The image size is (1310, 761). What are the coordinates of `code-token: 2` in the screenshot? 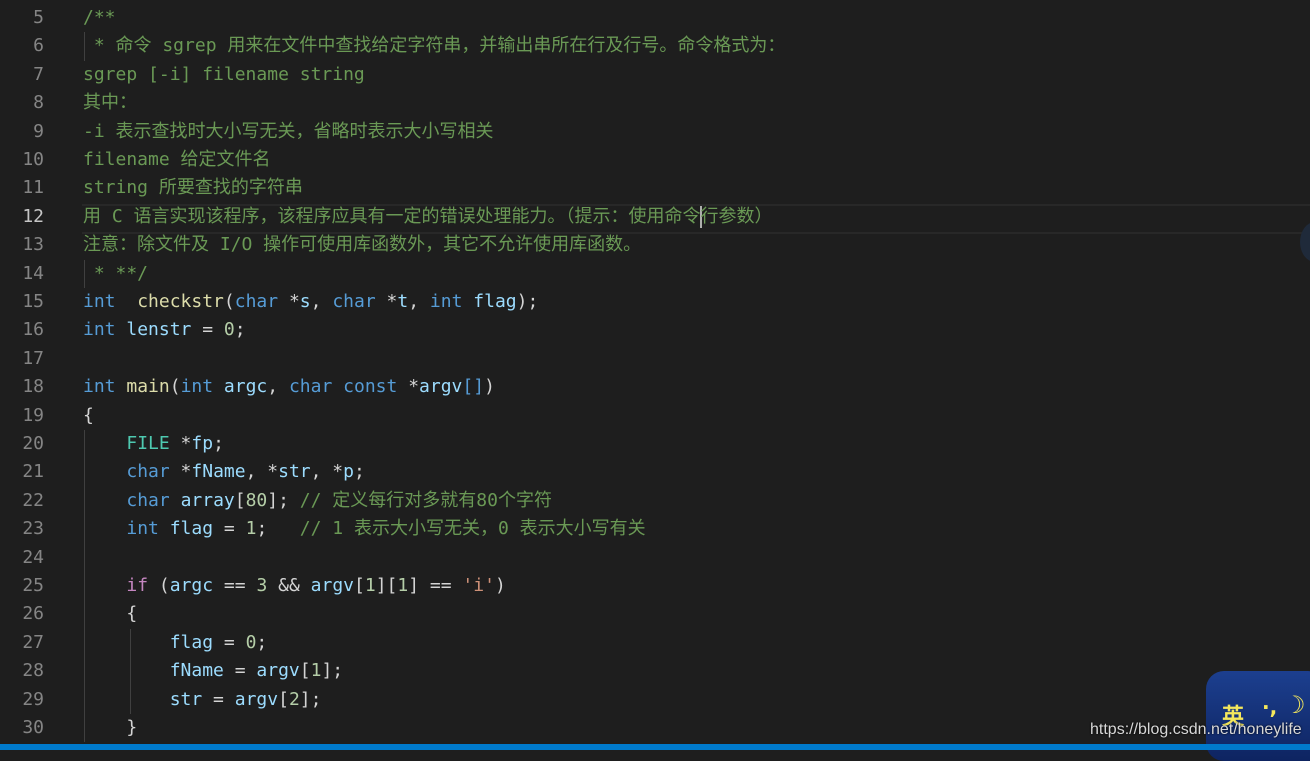 It's located at (294, 699).